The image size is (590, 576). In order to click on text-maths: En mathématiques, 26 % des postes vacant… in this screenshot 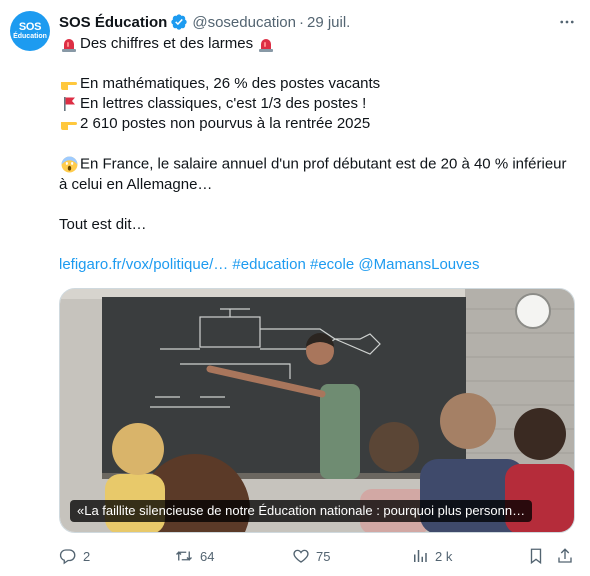, I will do `click(230, 83)`.